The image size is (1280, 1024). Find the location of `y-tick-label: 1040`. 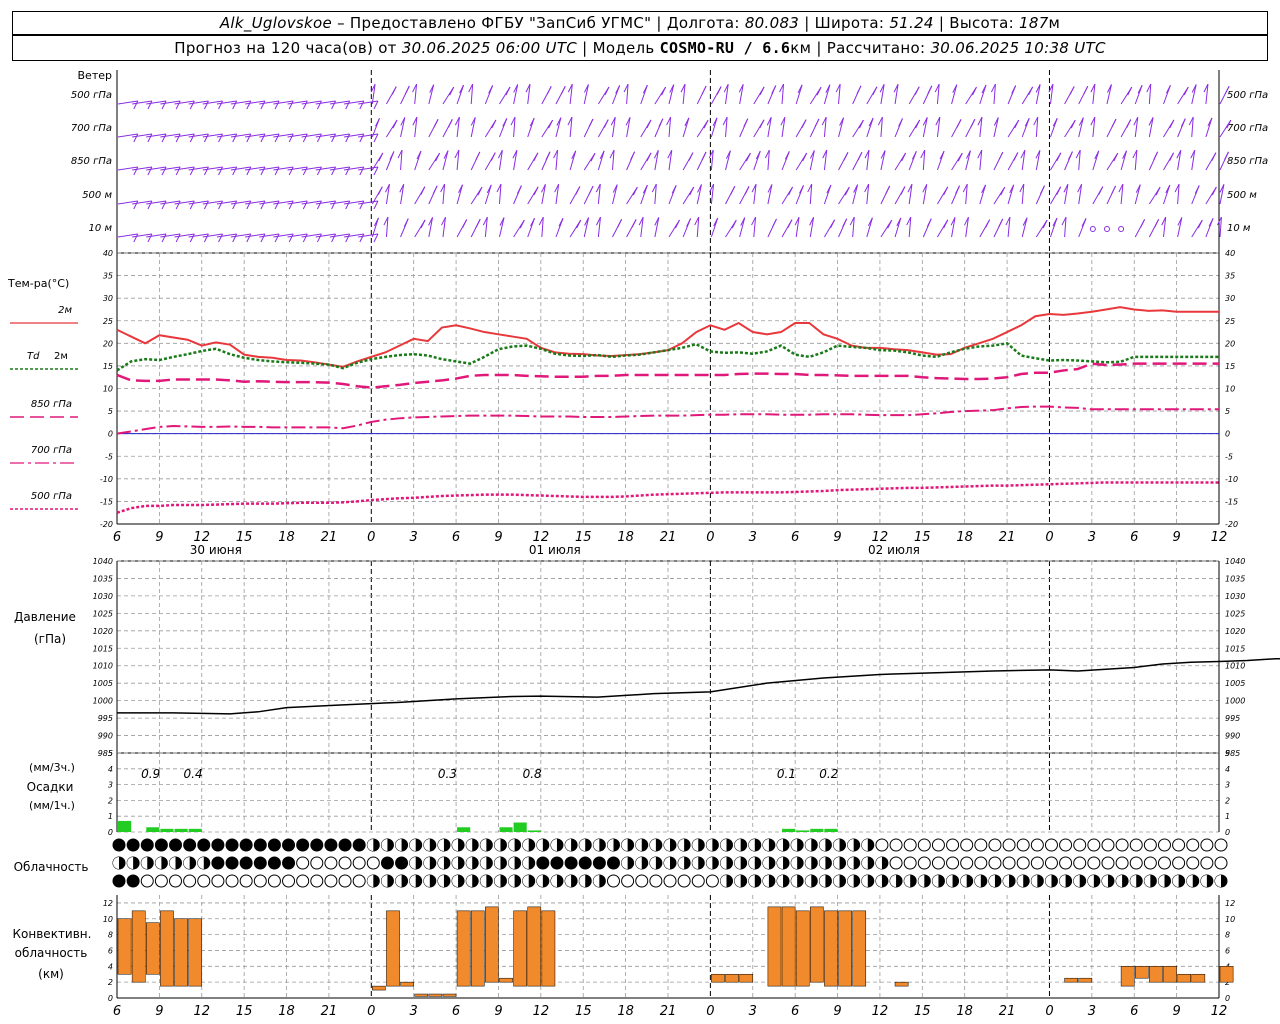

y-tick-label: 1040 is located at coordinates (103, 561).